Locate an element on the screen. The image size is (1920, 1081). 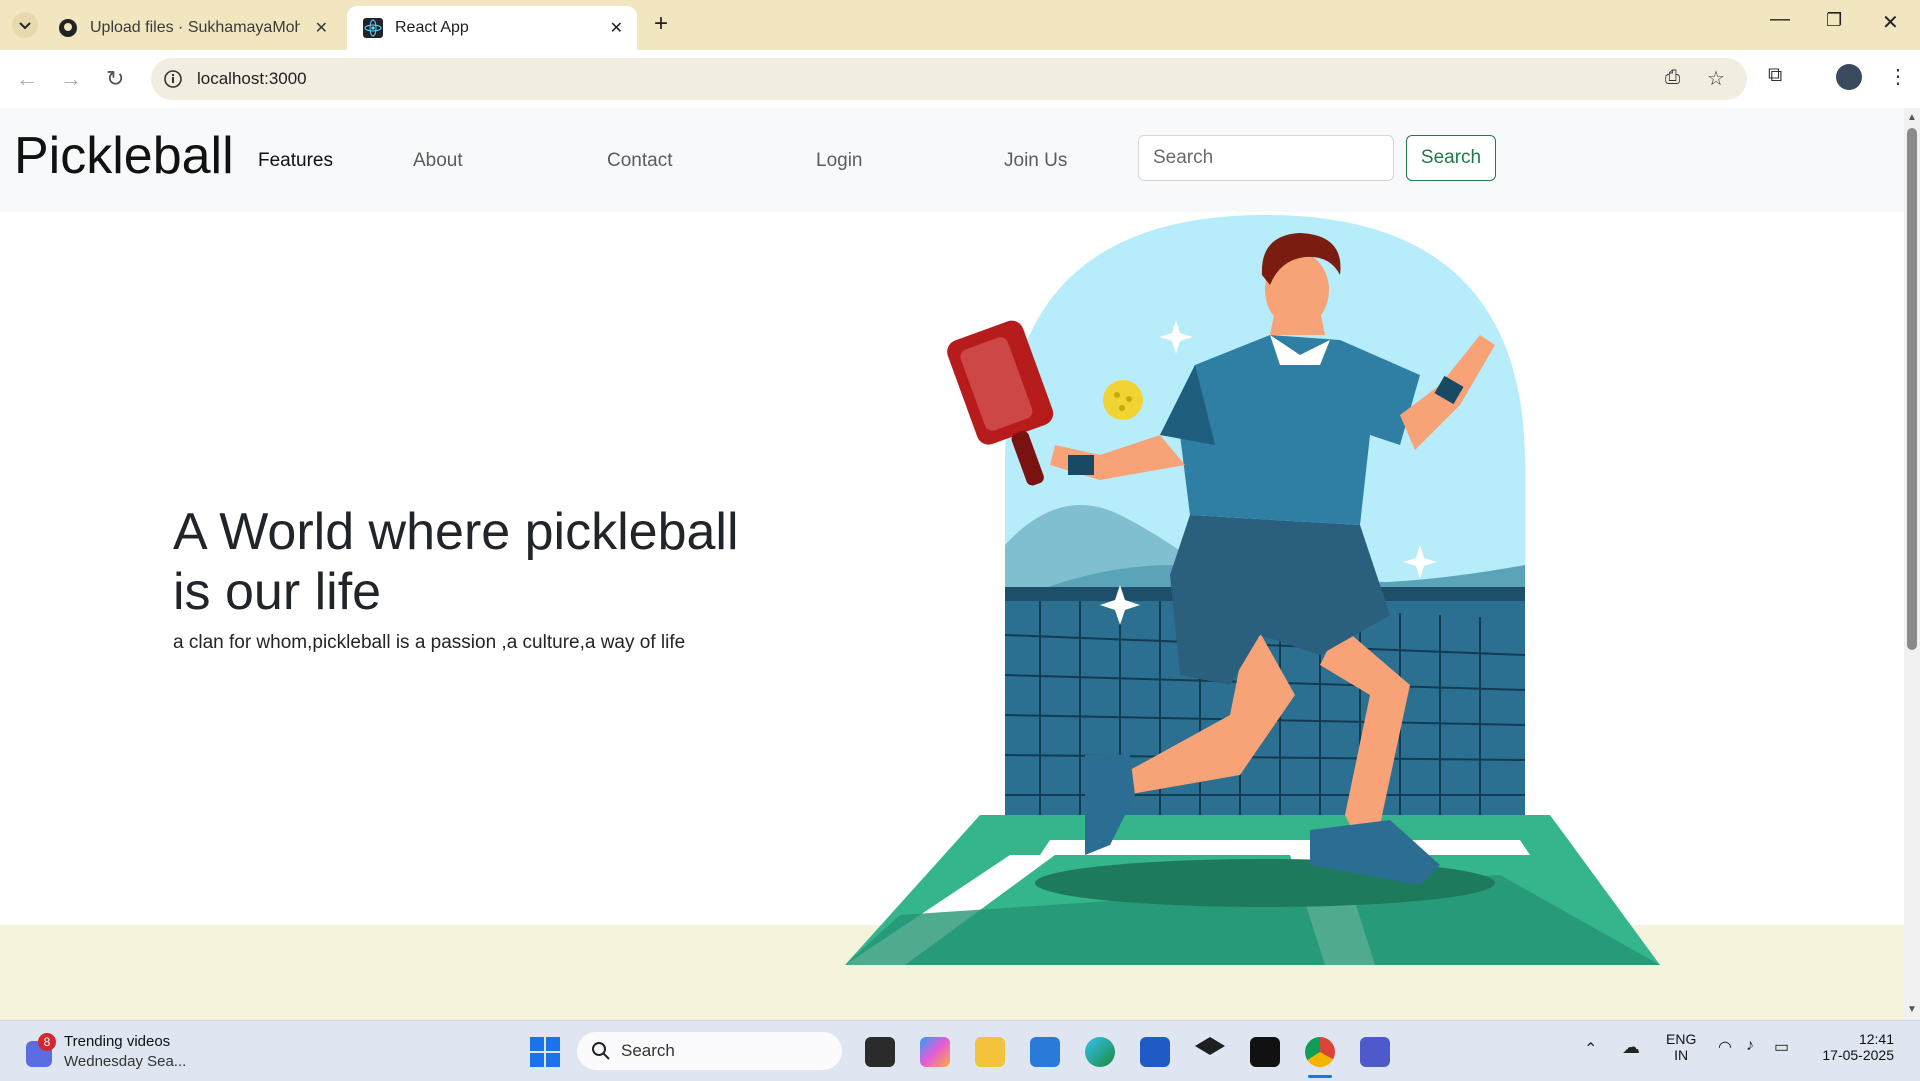
chrome-icon is located at coordinates (1320, 1052).